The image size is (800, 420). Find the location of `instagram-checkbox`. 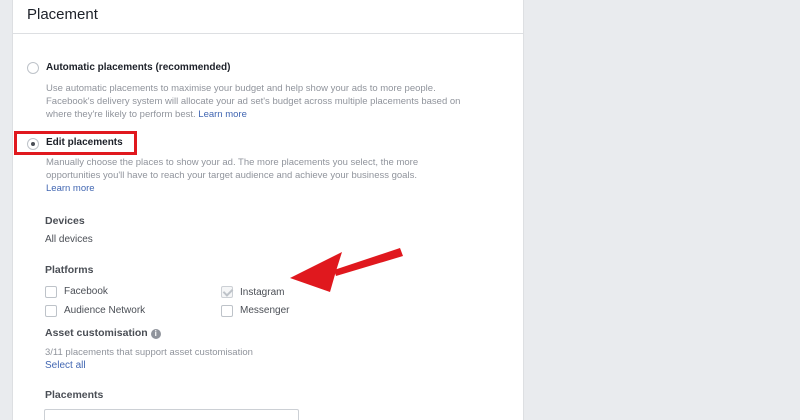

instagram-checkbox is located at coordinates (227, 292).